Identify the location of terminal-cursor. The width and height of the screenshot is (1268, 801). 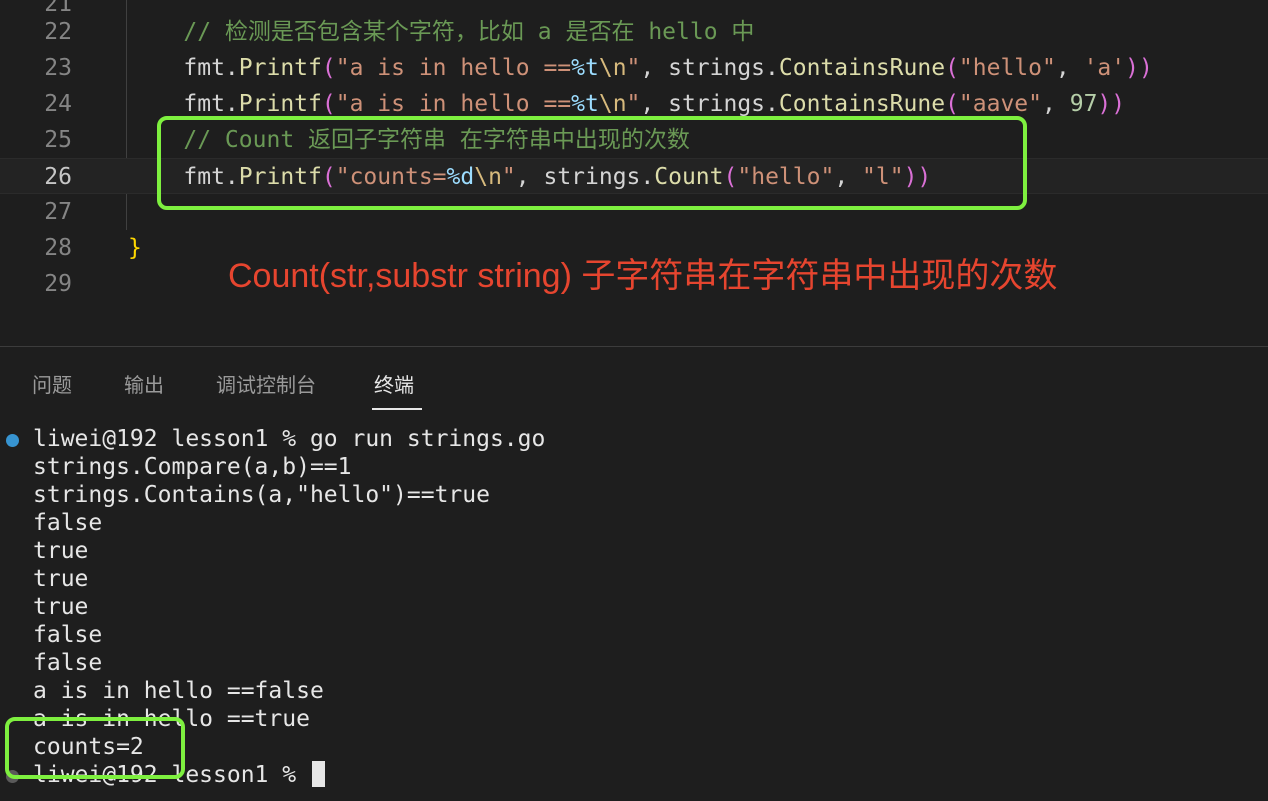
(318, 774).